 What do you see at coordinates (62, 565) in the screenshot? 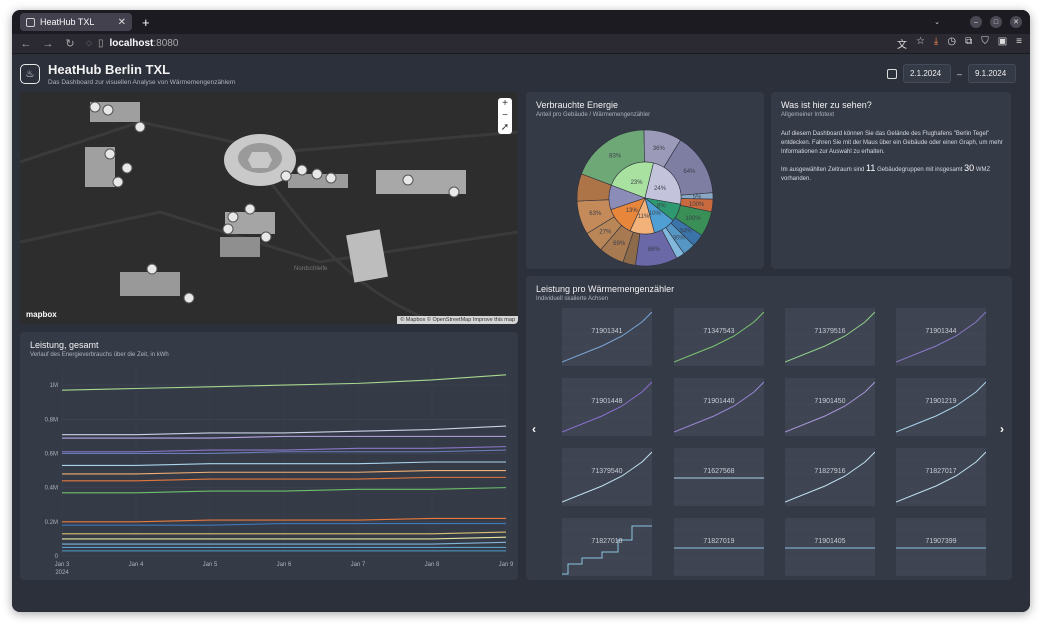
I see `x-tick-label: Jan 3` at bounding box center [62, 565].